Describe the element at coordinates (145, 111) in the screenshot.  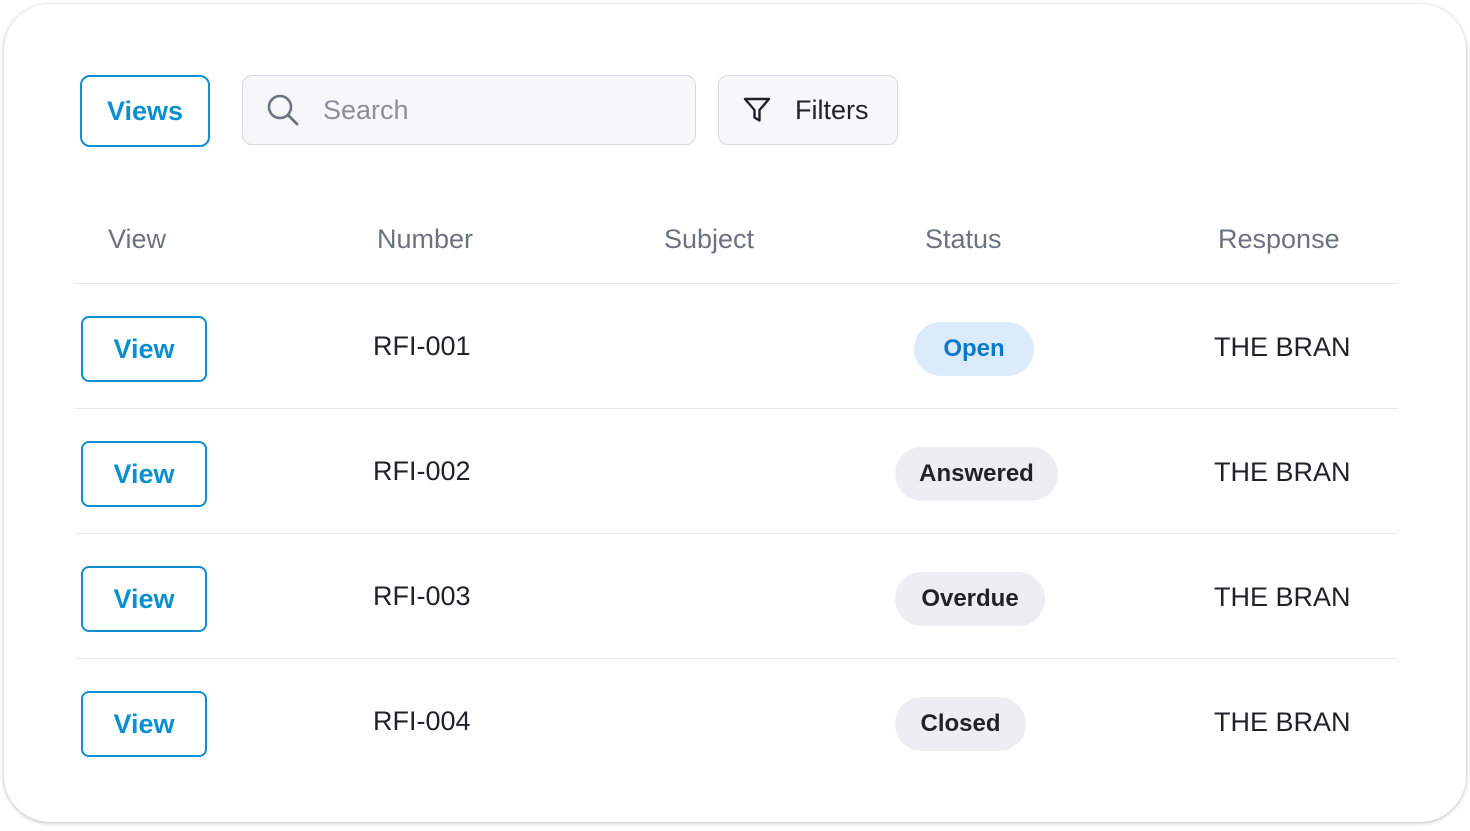
I see `views-button: Views` at that location.